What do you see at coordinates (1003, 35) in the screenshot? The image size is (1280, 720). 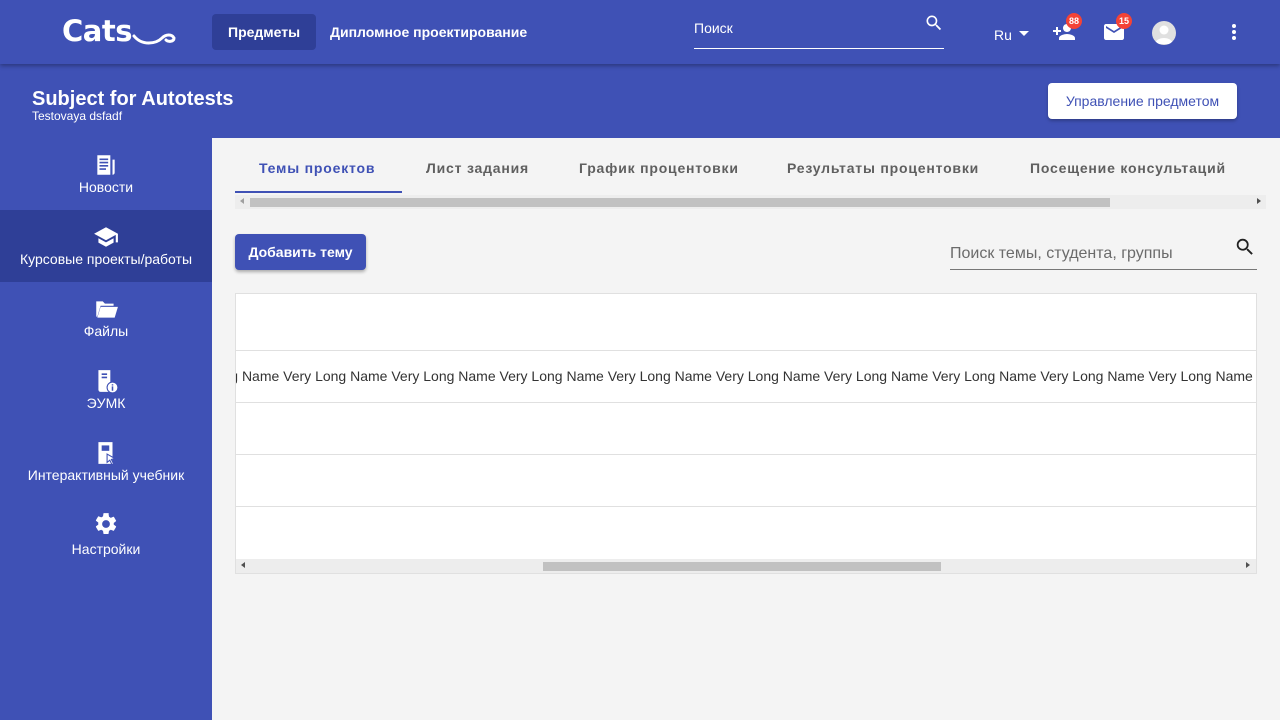 I see `language-select: Ru` at bounding box center [1003, 35].